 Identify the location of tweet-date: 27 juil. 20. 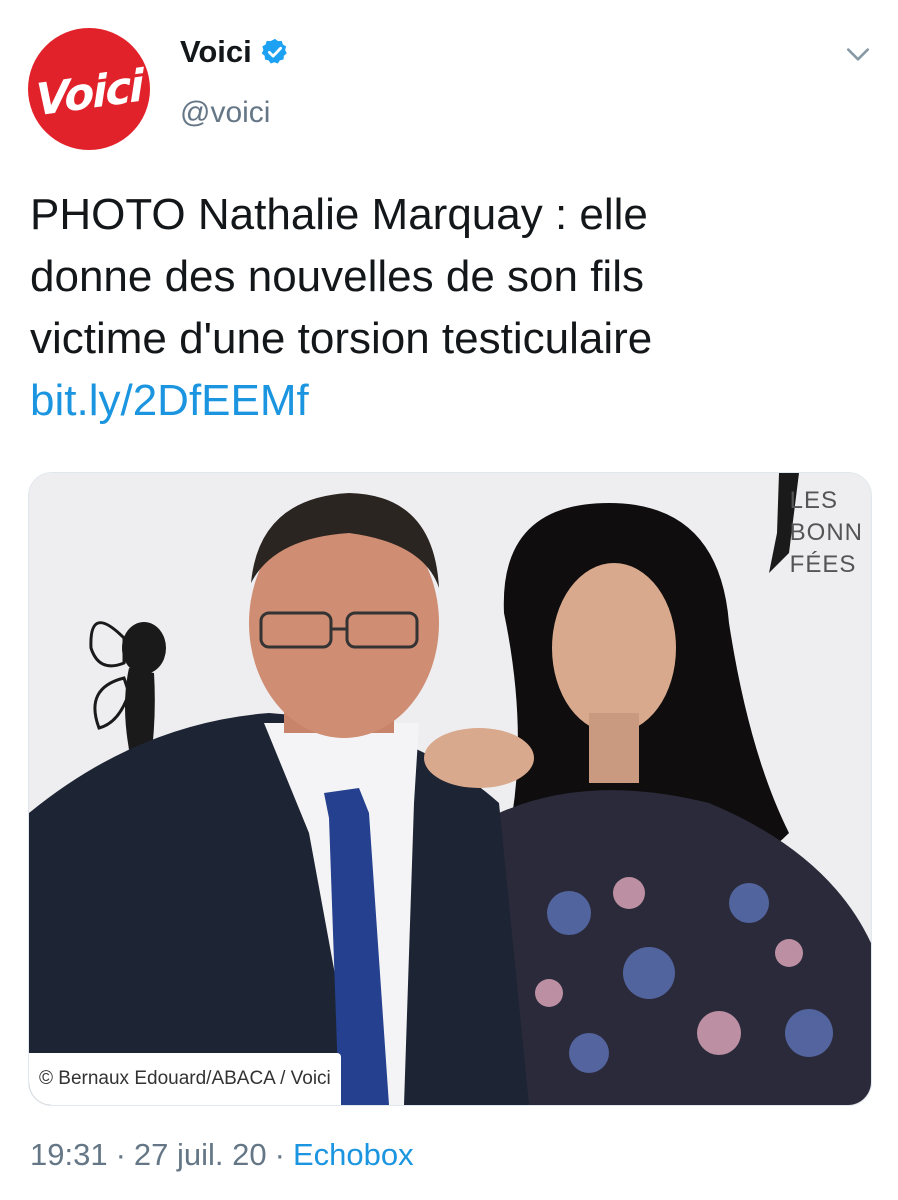
(200, 1155).